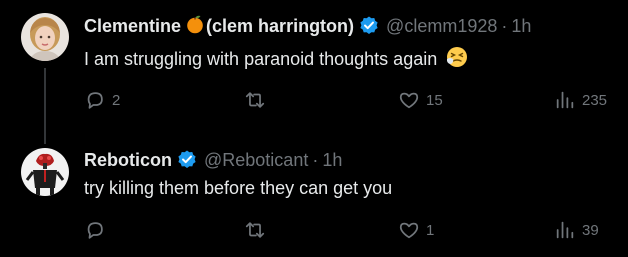 Image resolution: width=628 pixels, height=257 pixels. Describe the element at coordinates (434, 100) in the screenshot. I see `like-count: 15` at that location.